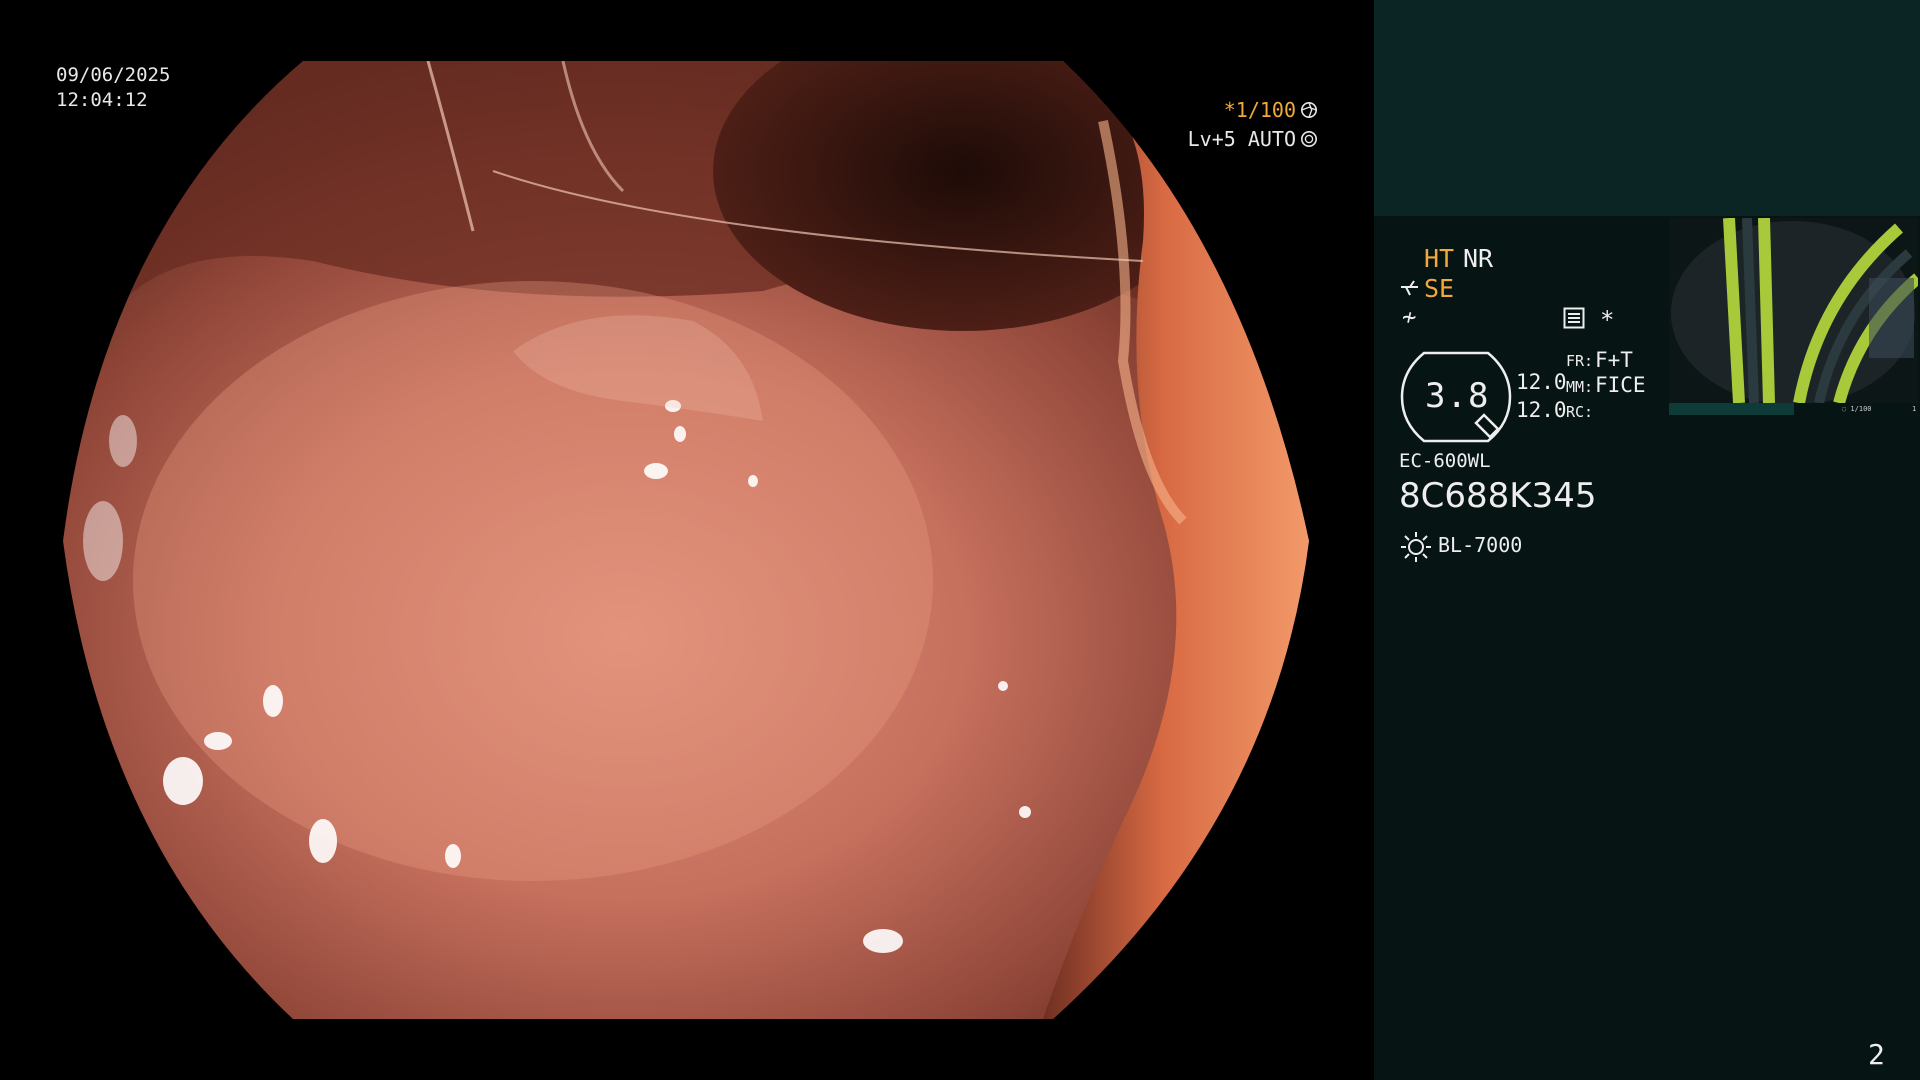 The width and height of the screenshot is (1920, 1080). I want to click on thumbnail-bar, so click(1731, 409).